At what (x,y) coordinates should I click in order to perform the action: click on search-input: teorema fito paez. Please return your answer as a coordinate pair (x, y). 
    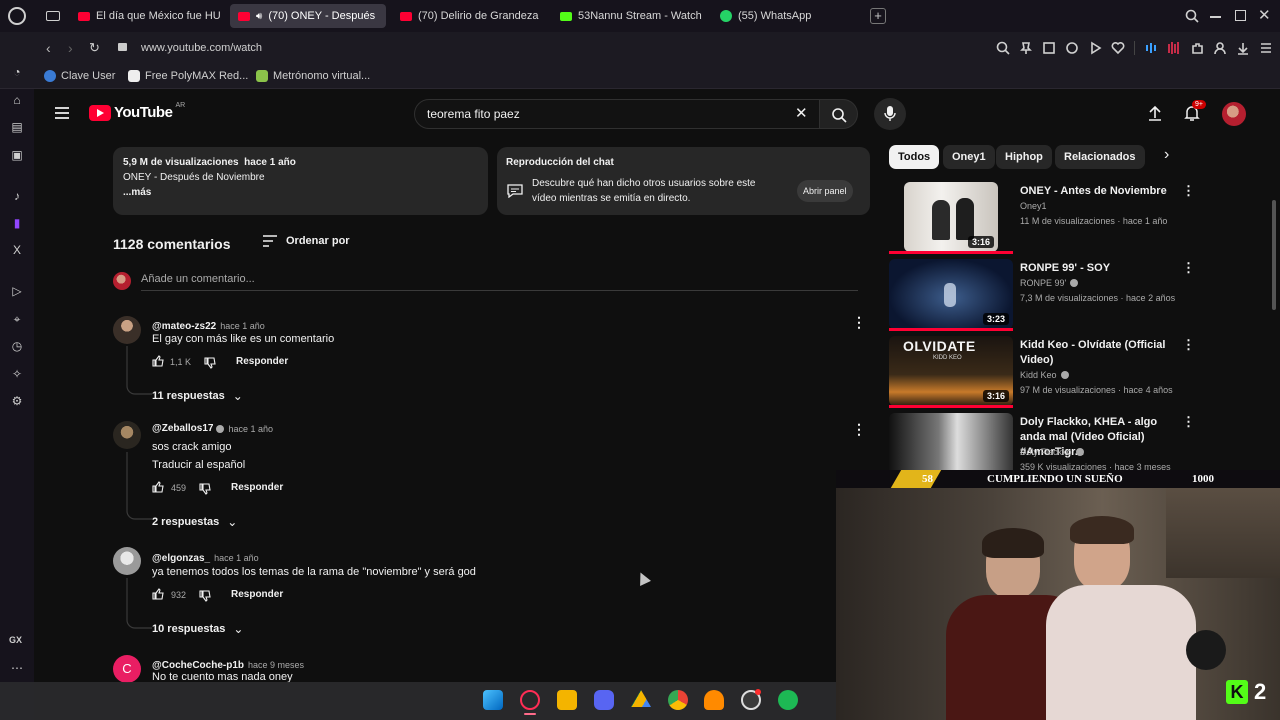
    Looking at the image, I should click on (473, 114).